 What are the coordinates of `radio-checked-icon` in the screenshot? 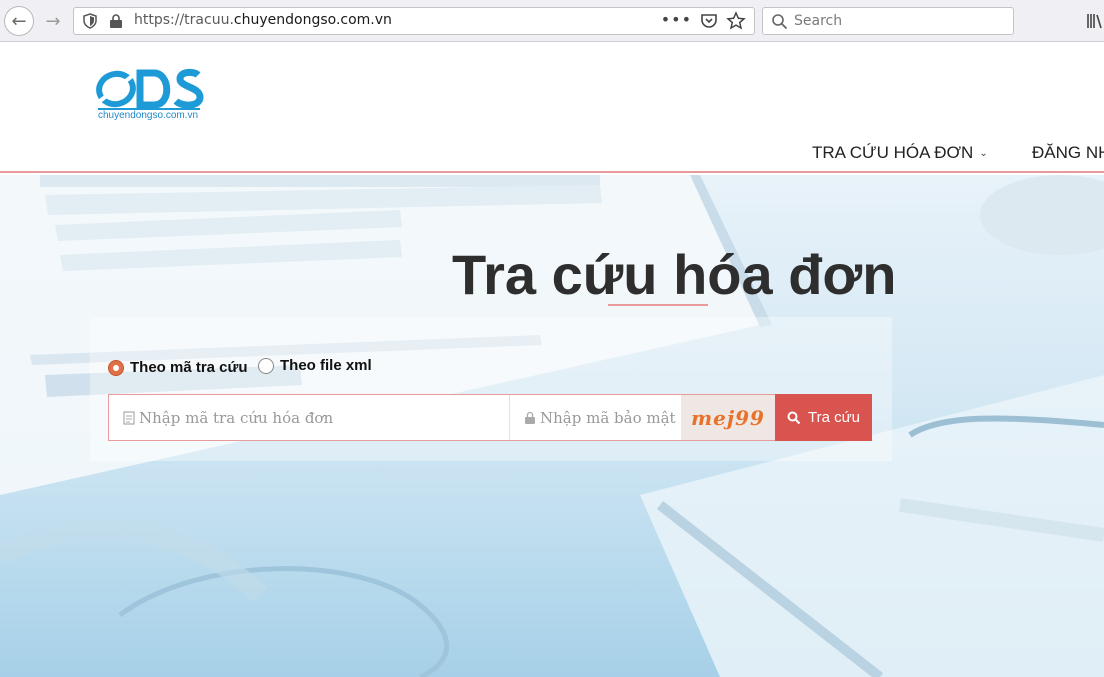 It's located at (116, 367).